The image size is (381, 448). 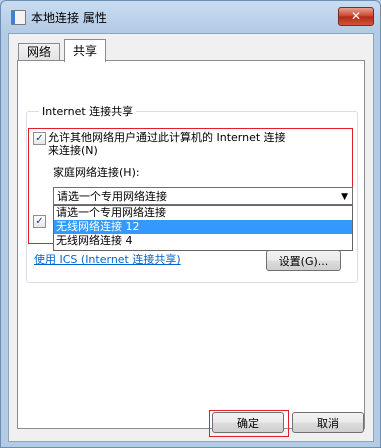 I want to click on title-bar: 本地连接 属性 ✕, so click(x=190, y=16).